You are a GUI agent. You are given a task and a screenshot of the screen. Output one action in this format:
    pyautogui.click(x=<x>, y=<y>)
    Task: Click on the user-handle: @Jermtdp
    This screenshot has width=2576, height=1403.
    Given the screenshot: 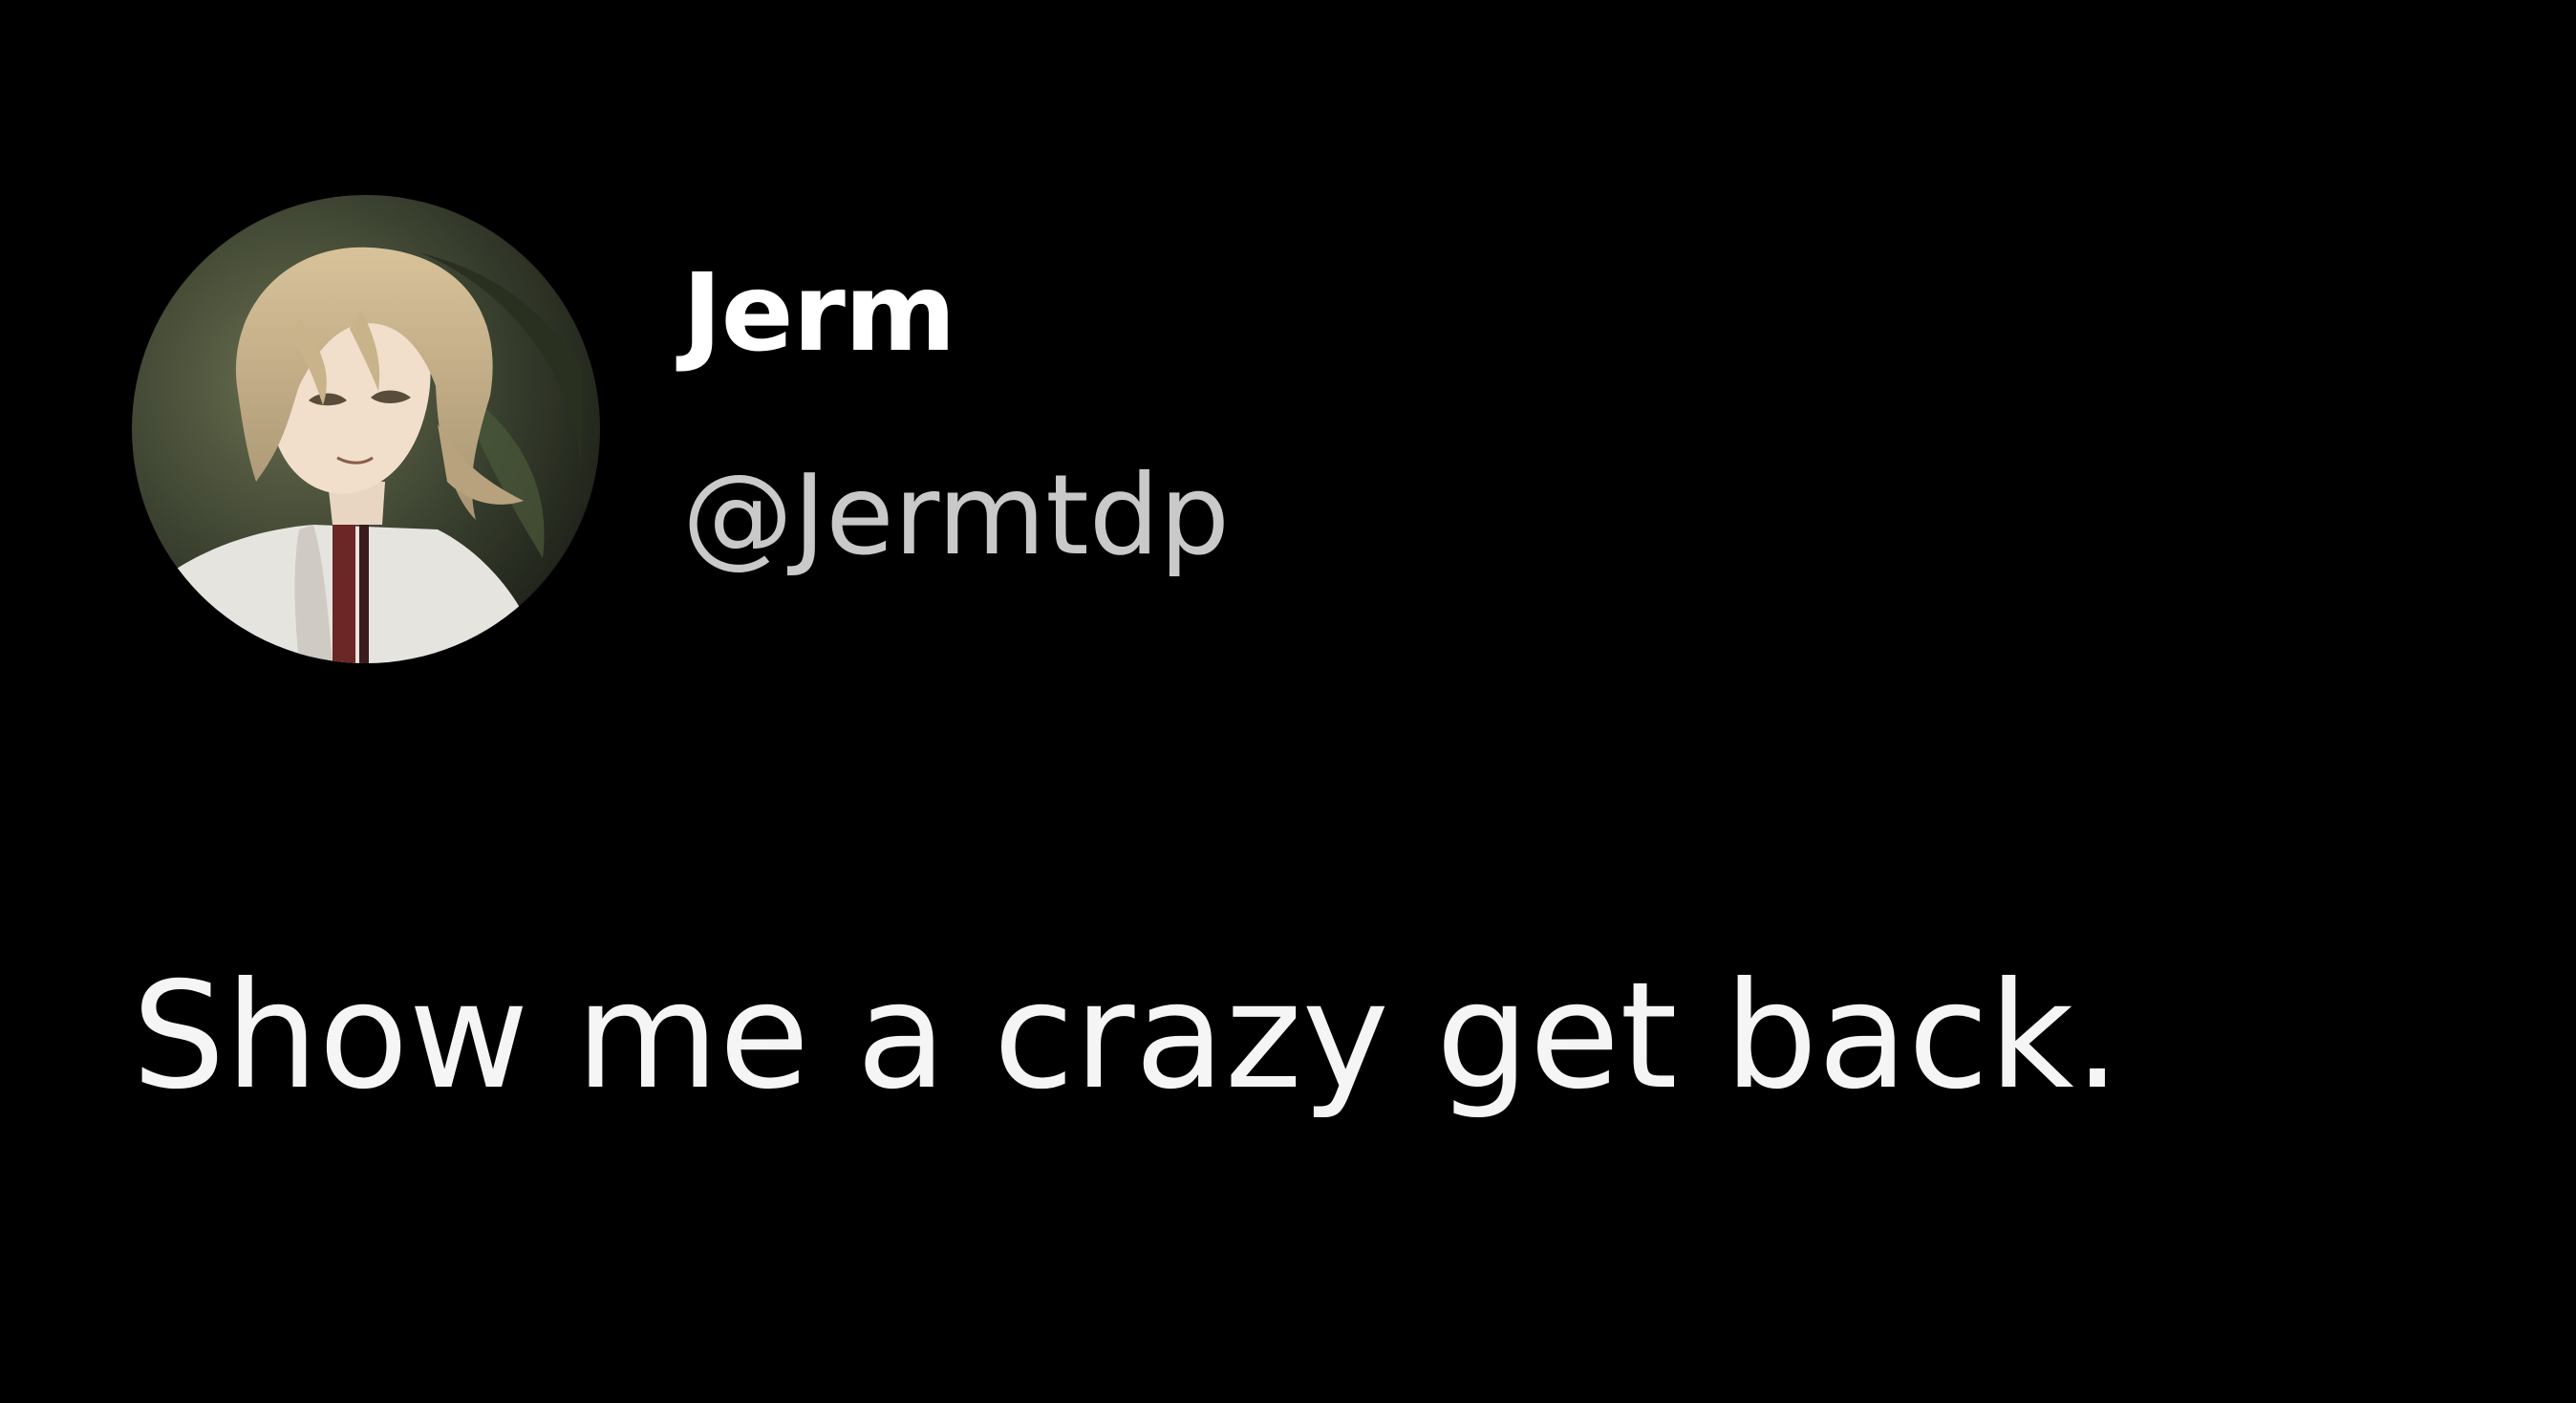 What is the action you would take?
    pyautogui.click(x=956, y=516)
    